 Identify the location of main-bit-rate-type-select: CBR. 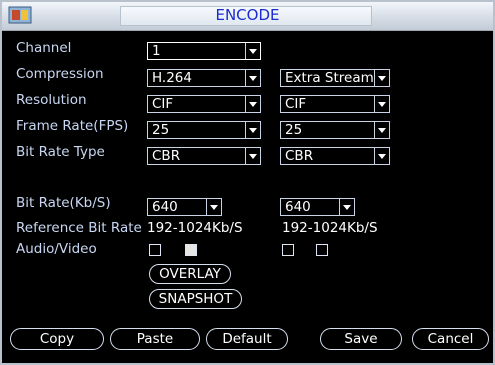
(204, 156).